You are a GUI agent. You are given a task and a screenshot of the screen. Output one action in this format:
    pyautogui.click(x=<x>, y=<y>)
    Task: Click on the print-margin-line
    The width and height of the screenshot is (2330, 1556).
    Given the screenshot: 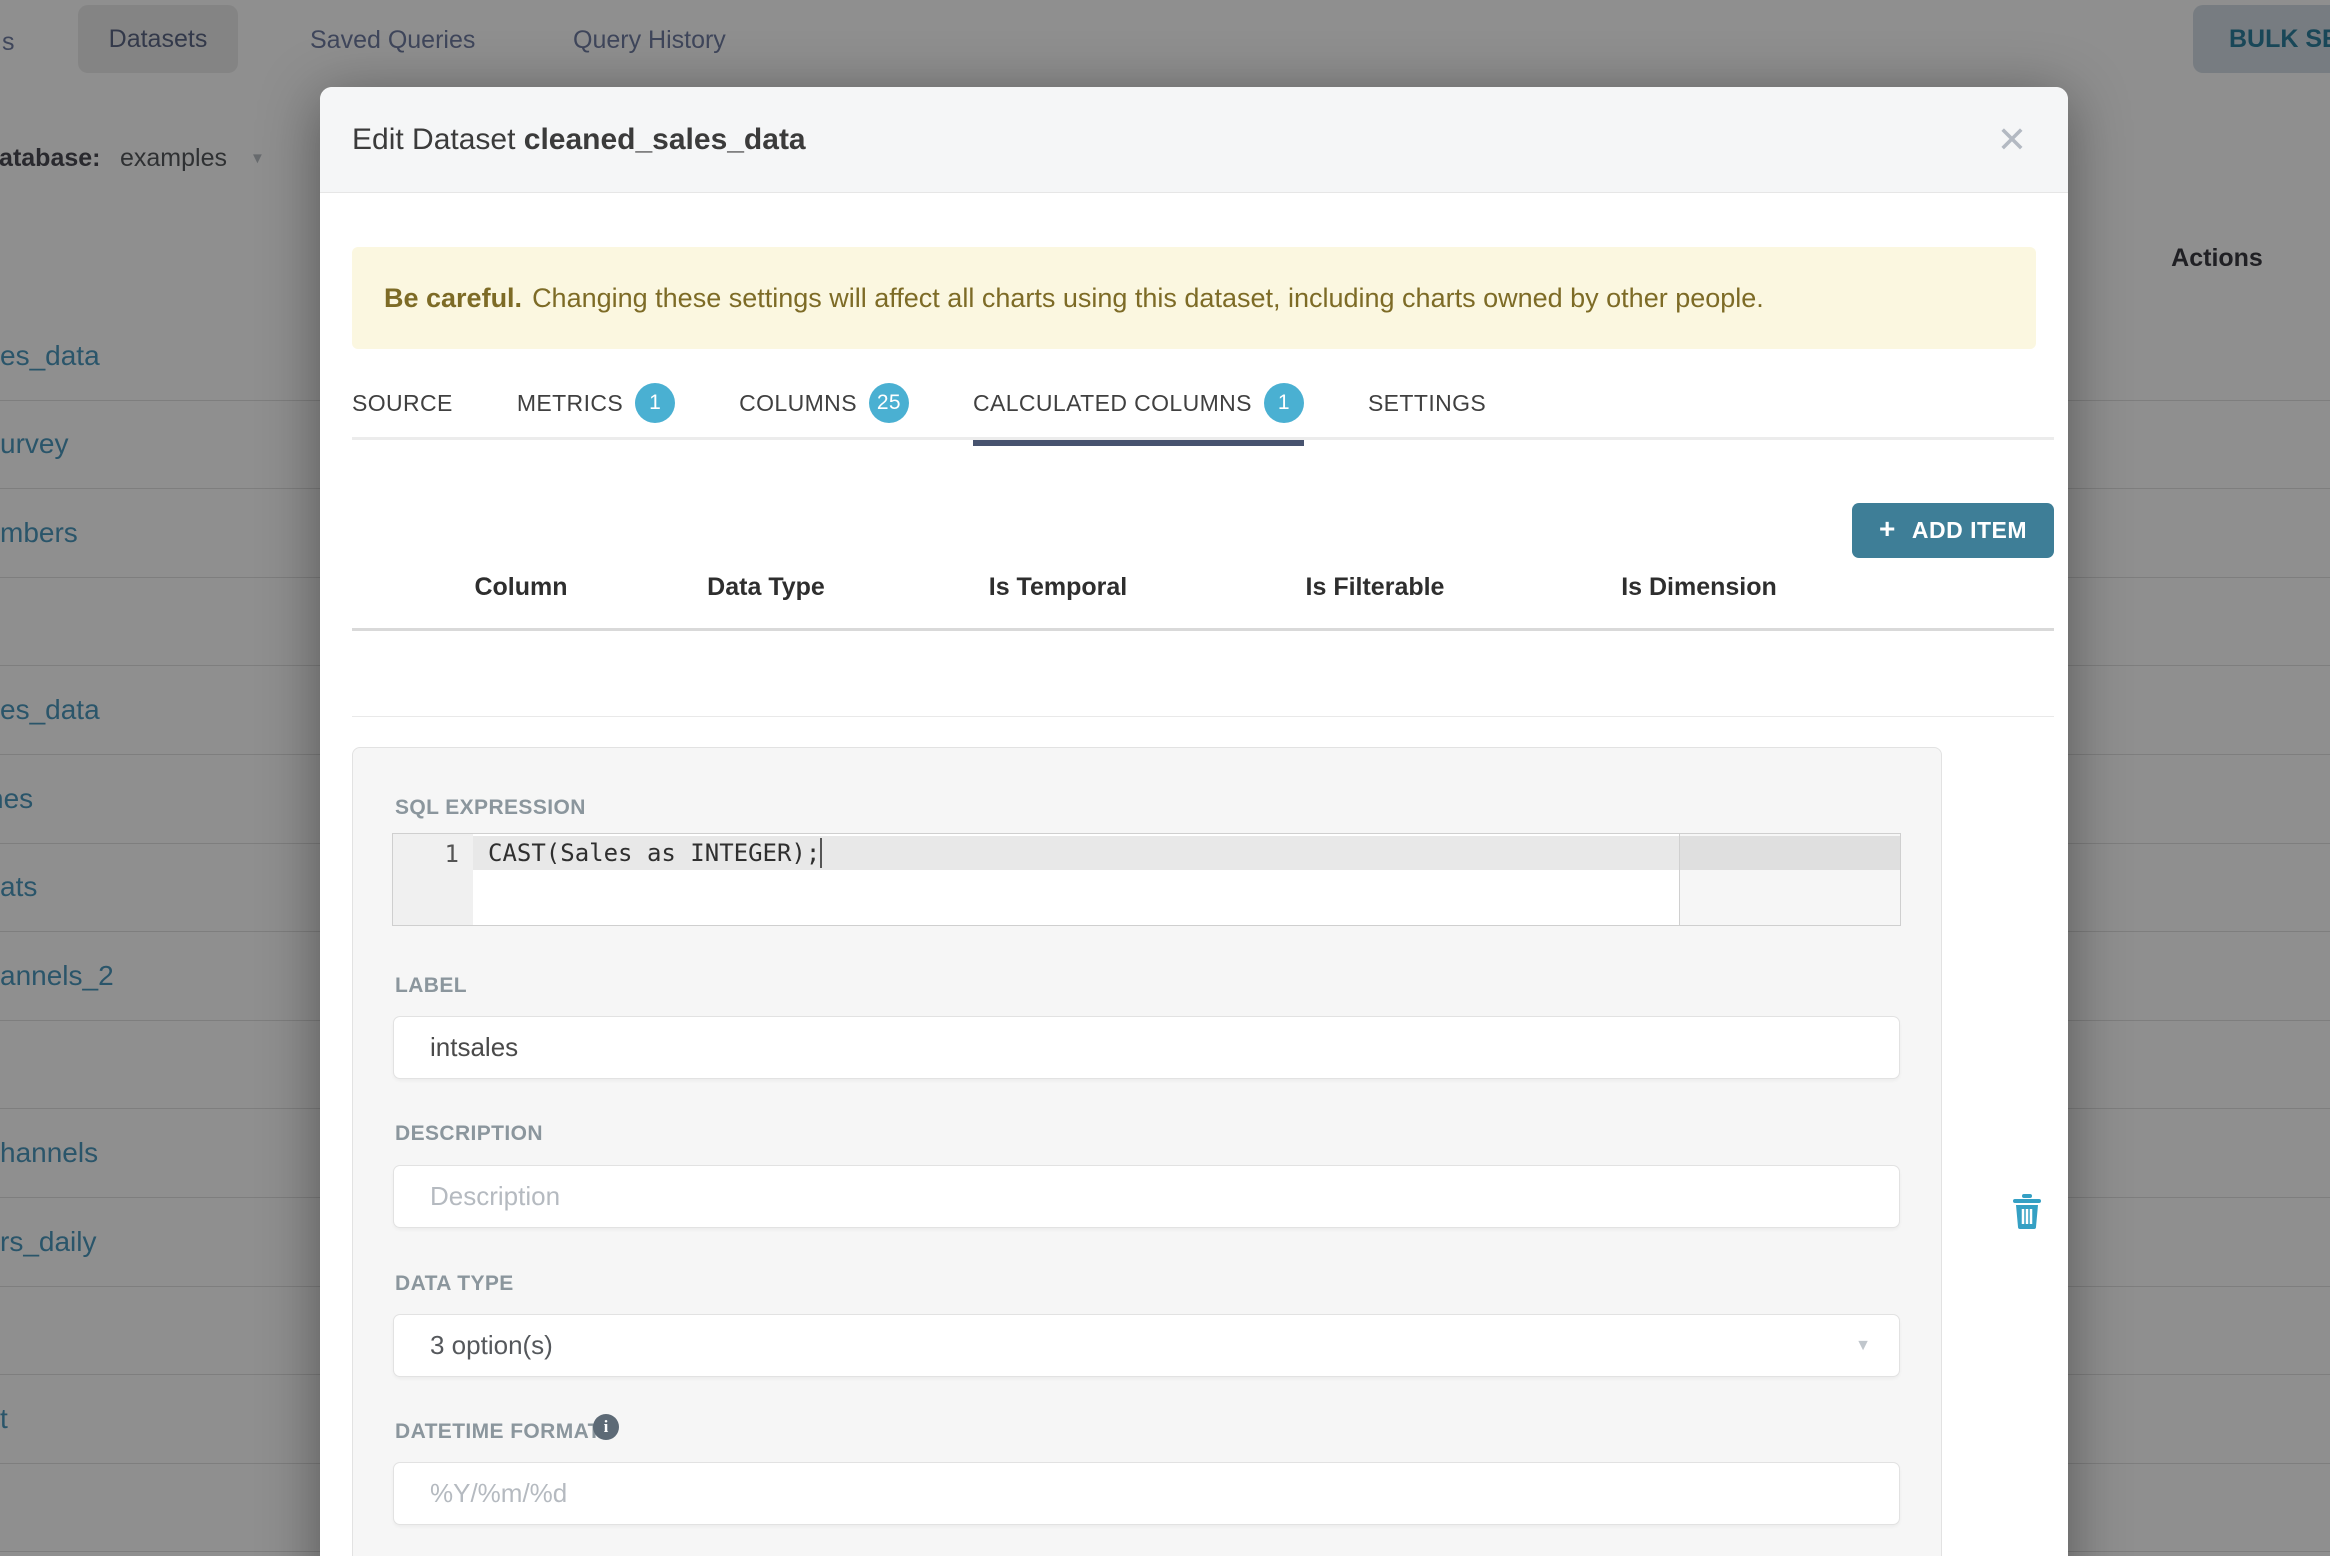 What is the action you would take?
    pyautogui.click(x=1679, y=879)
    